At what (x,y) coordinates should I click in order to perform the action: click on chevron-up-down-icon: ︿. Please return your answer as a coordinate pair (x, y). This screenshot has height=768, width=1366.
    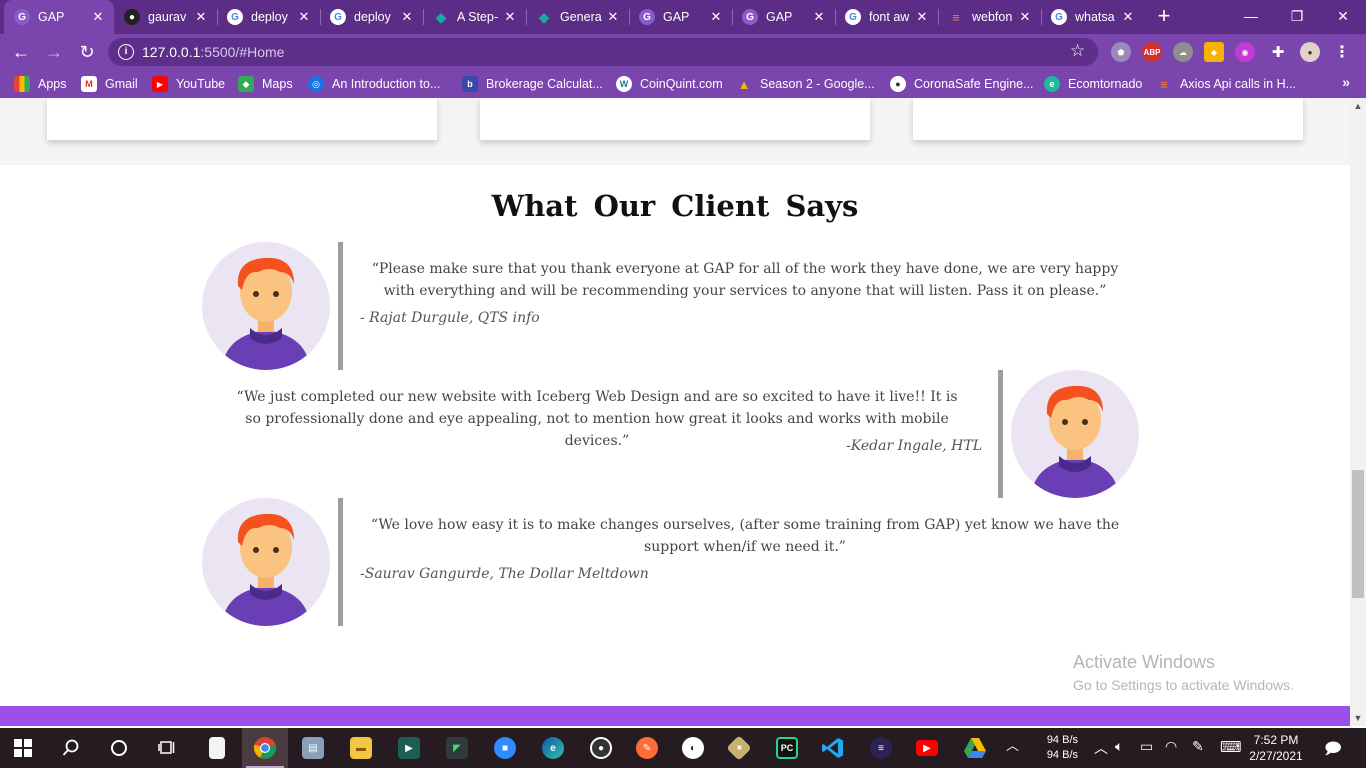
    Looking at the image, I should click on (1012, 744).